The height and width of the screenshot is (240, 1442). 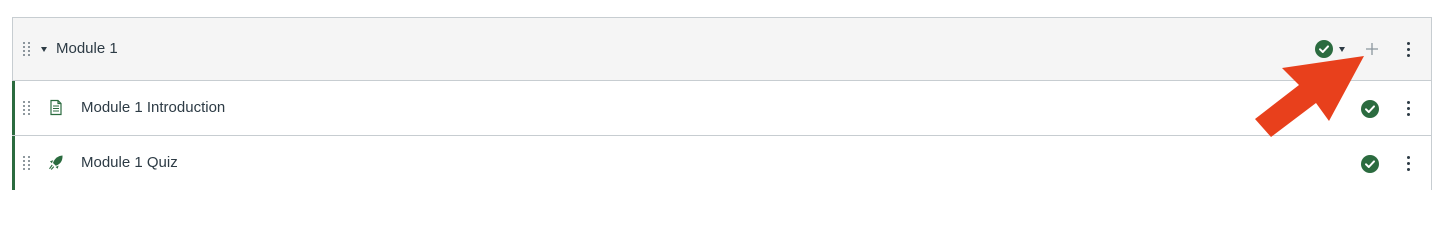 I want to click on module-title: Module 1, so click(x=87, y=49).